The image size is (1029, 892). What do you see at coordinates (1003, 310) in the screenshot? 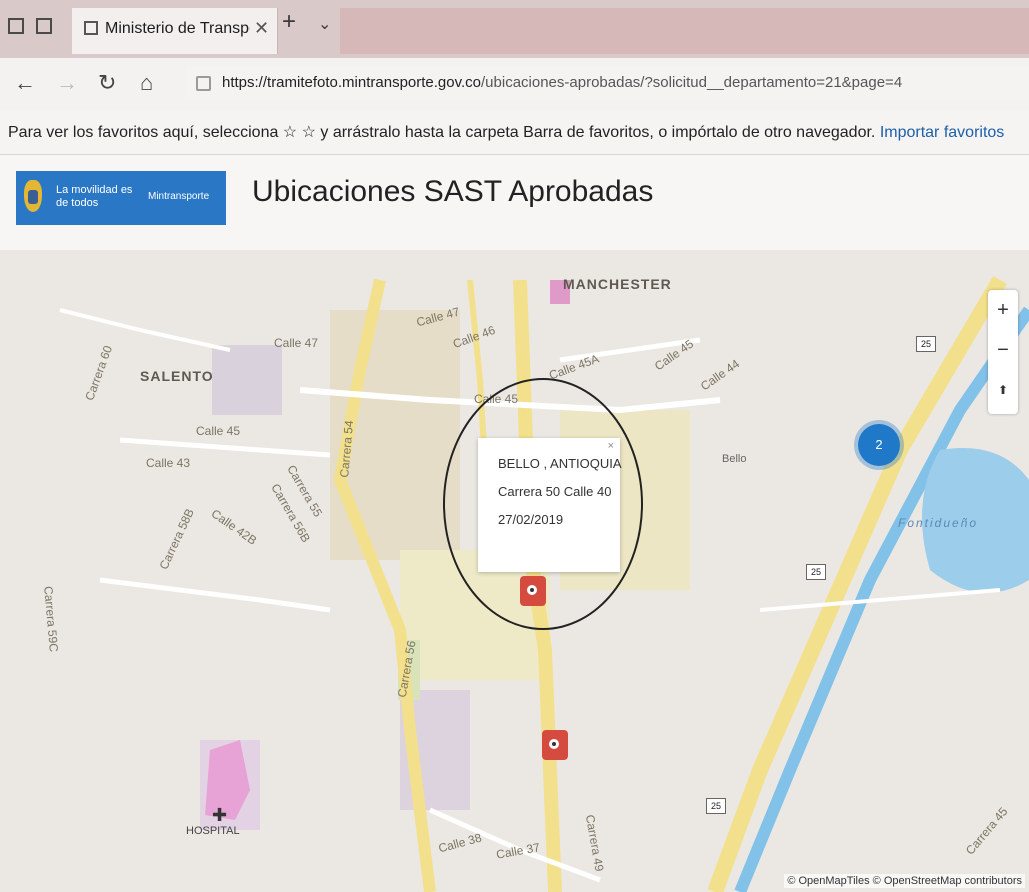
I see `zoom-in-button: +` at bounding box center [1003, 310].